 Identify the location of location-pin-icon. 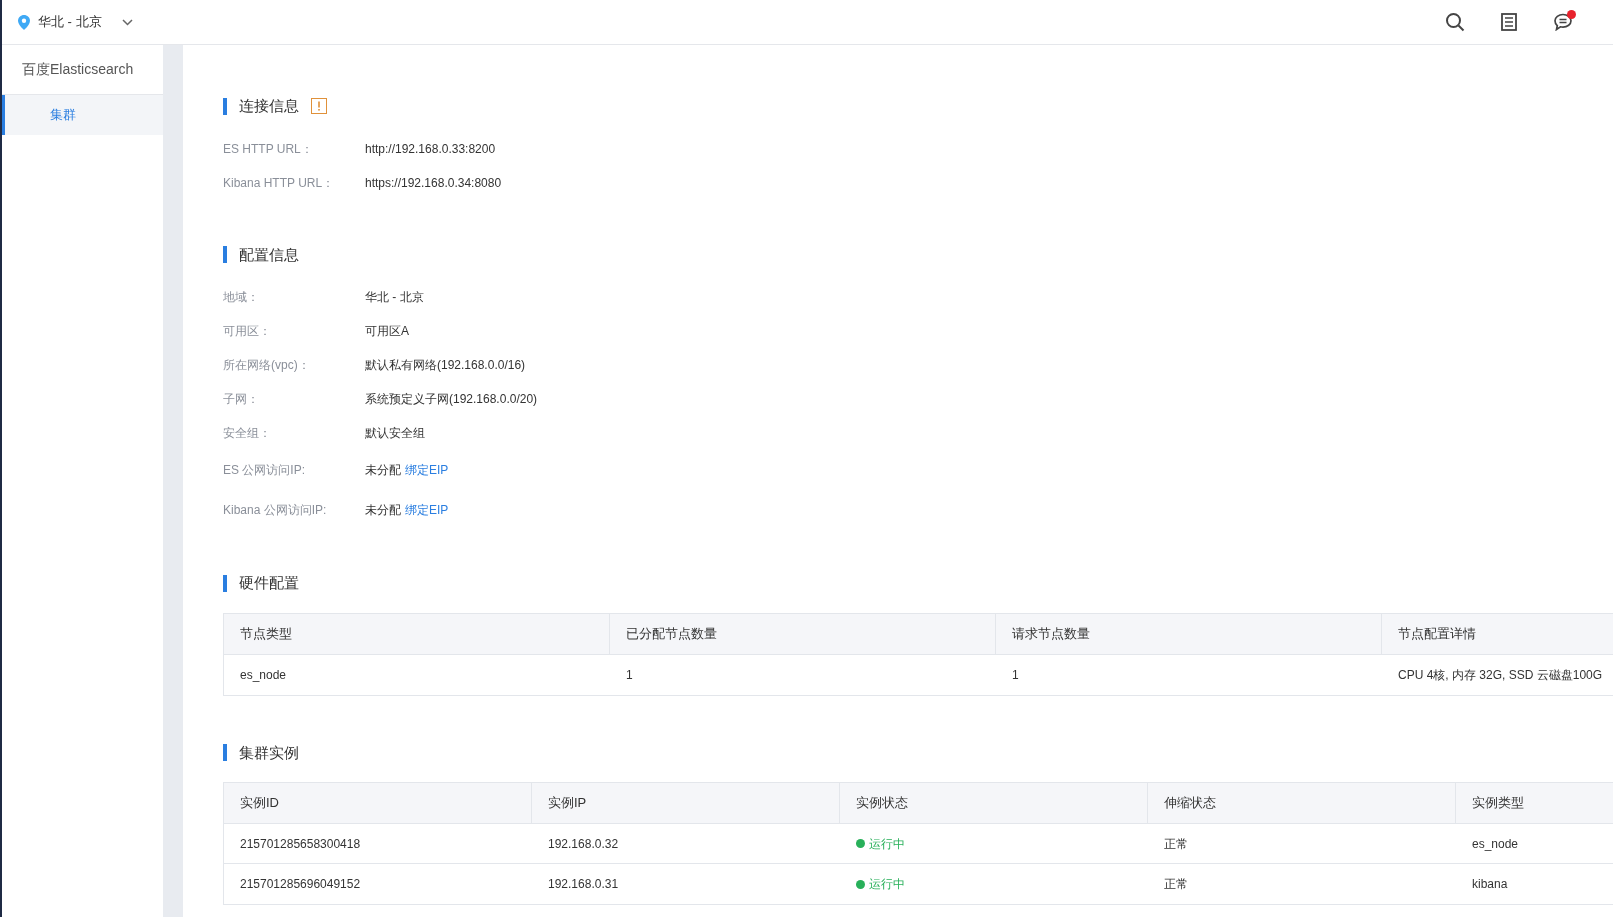
(24, 22).